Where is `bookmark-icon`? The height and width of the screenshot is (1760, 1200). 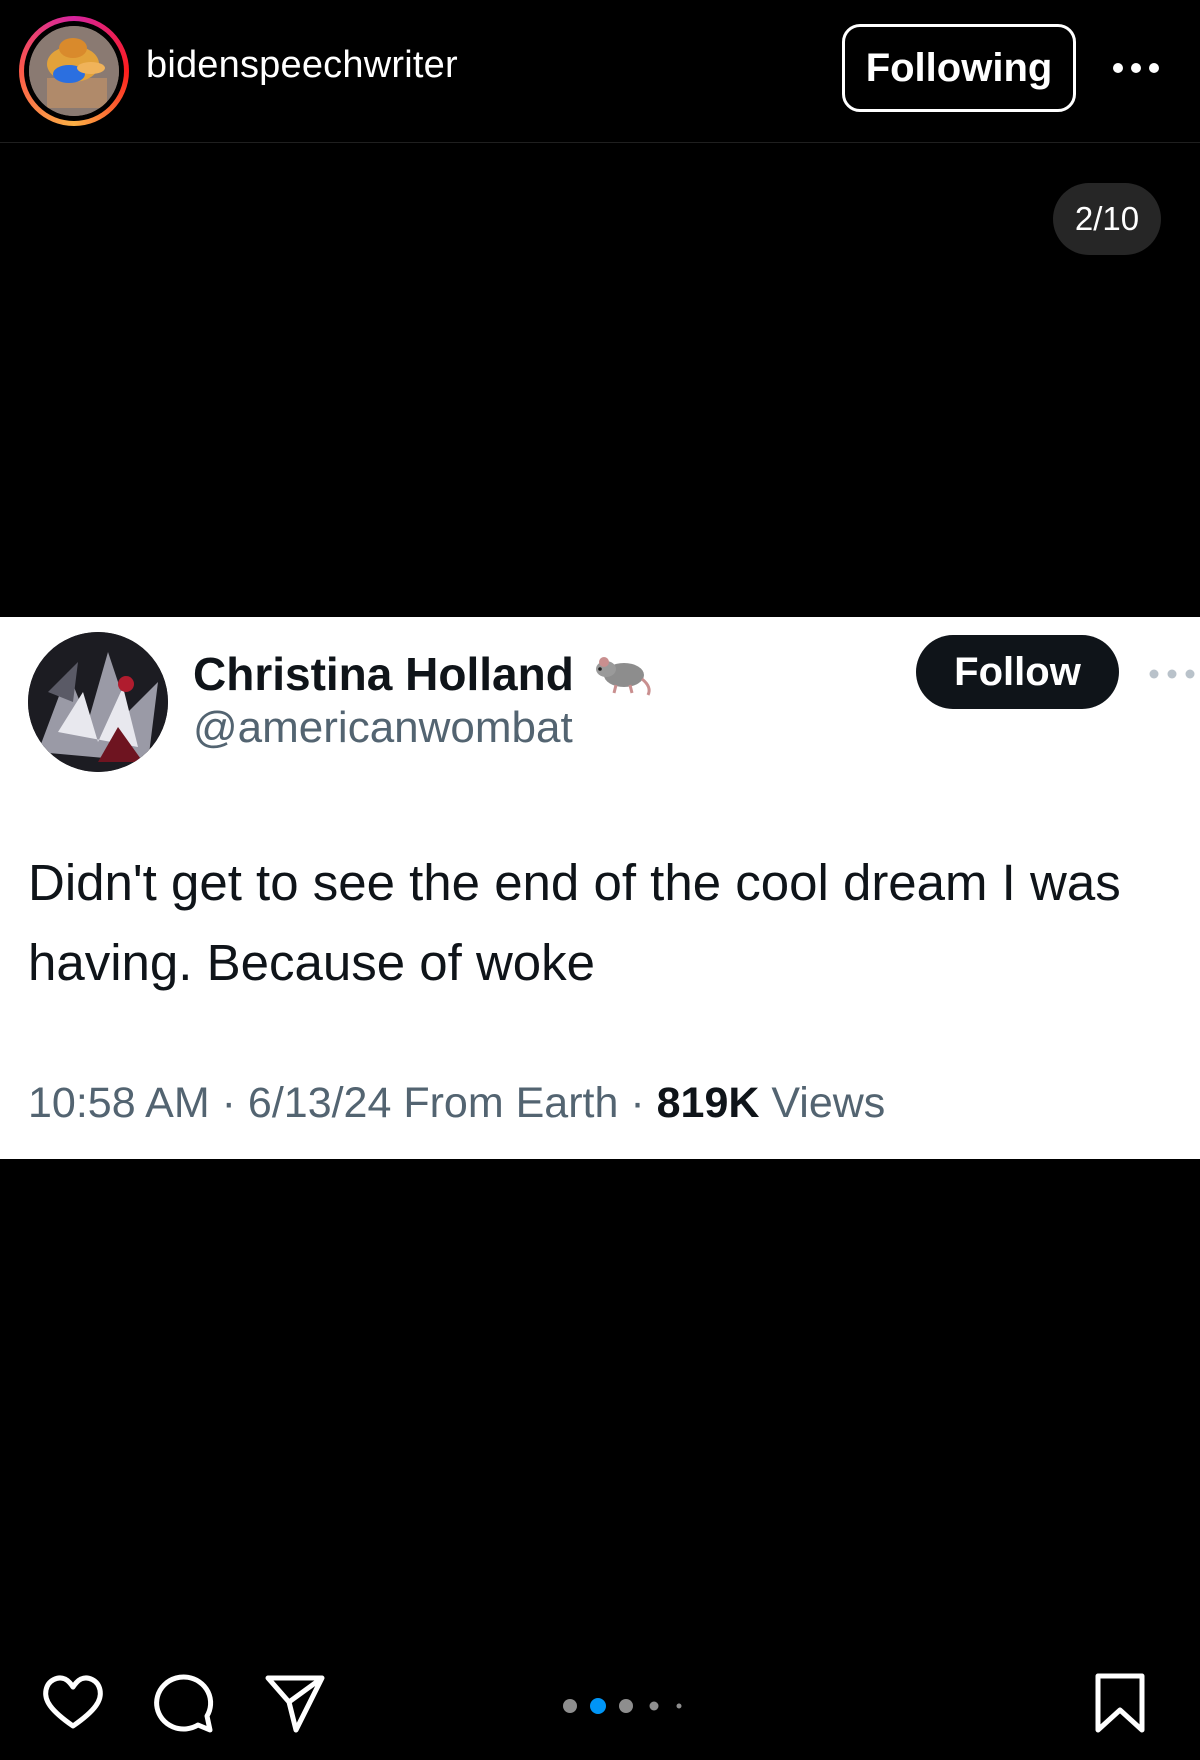
bookmark-icon is located at coordinates (1120, 1703).